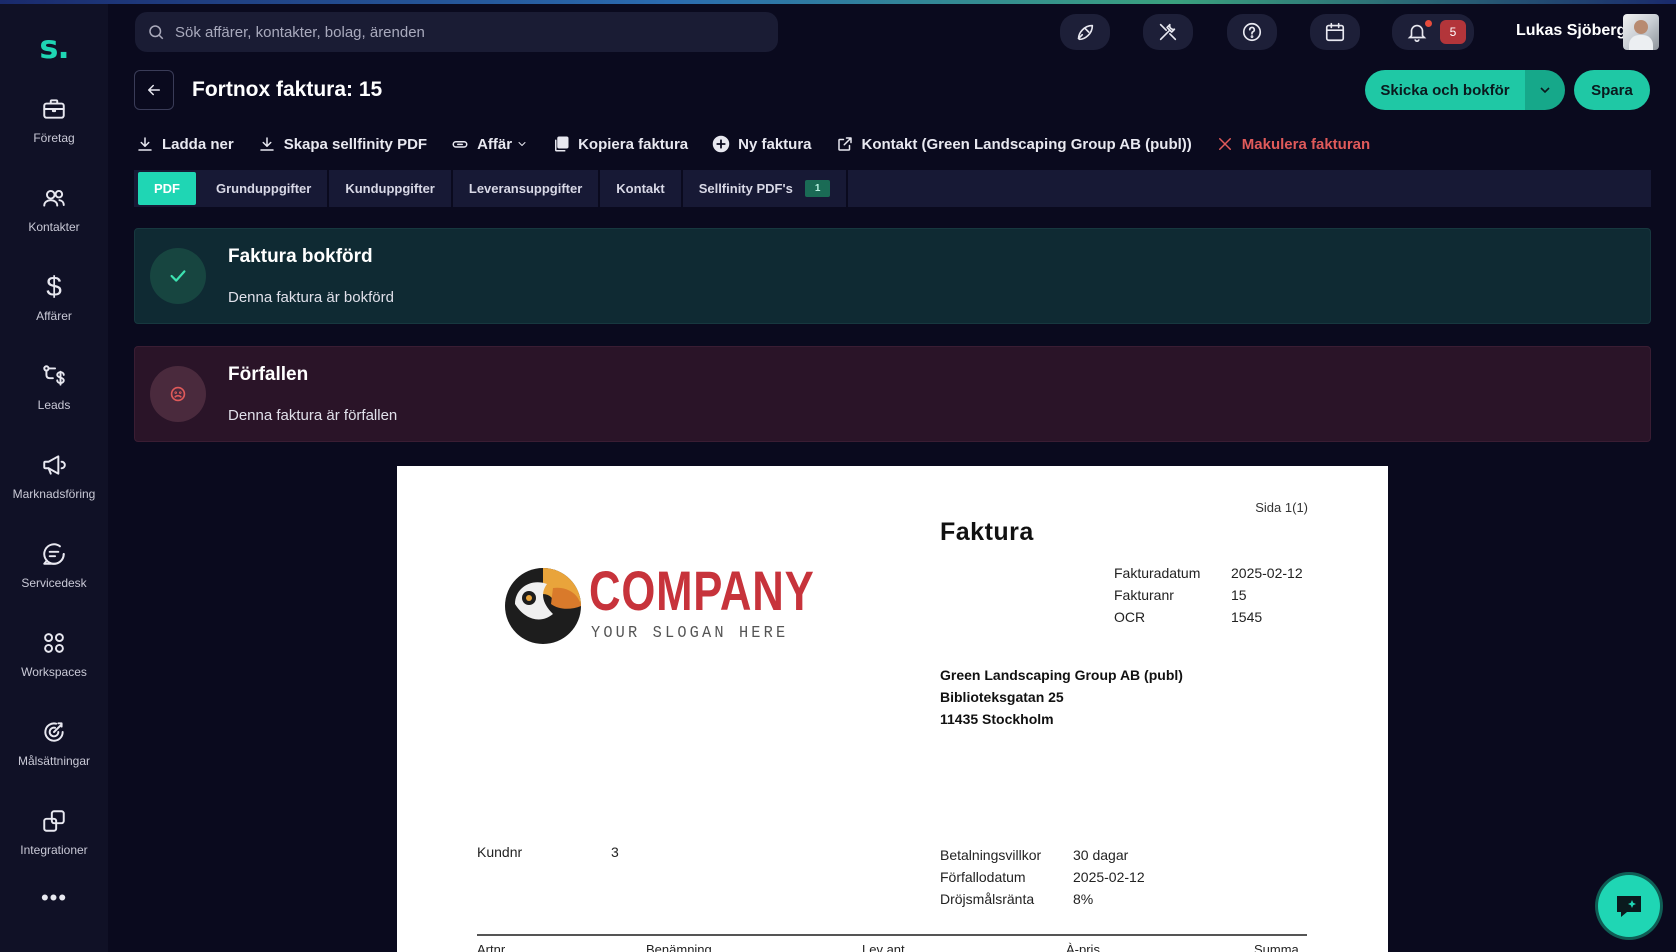  Describe the element at coordinates (54, 109) in the screenshot. I see `briefcase-icon` at that location.